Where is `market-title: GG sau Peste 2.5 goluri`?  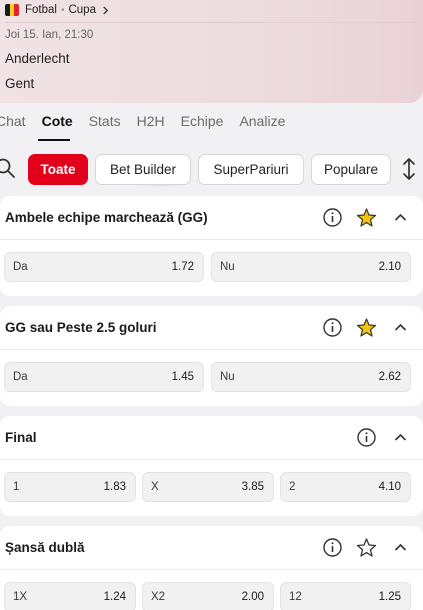 market-title: GG sau Peste 2.5 goluri is located at coordinates (81, 327).